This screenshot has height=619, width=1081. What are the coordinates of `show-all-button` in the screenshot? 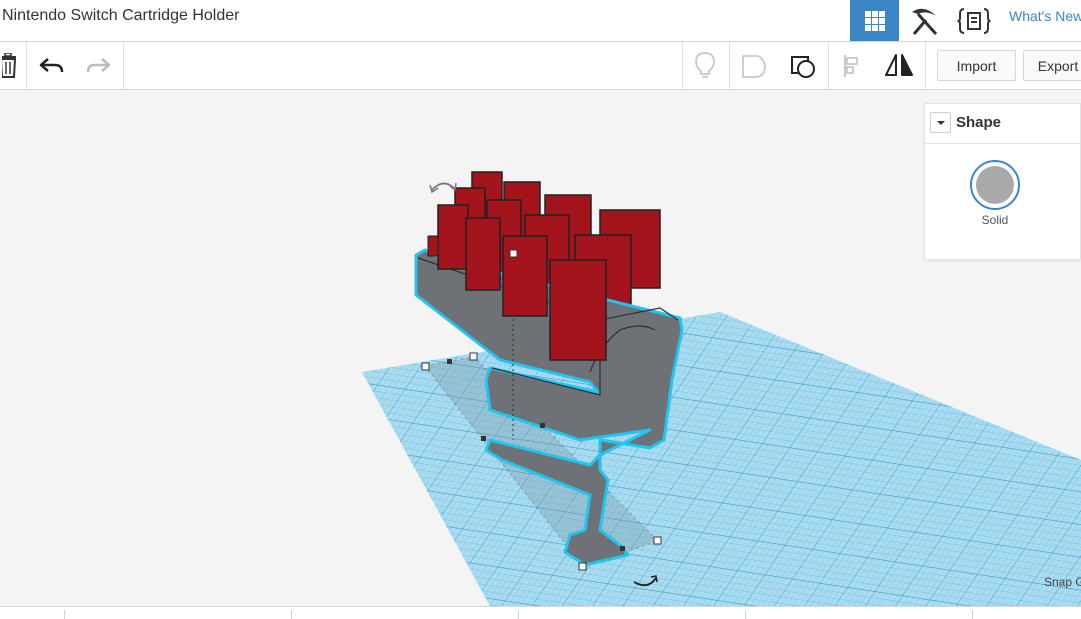 It's located at (803, 65).